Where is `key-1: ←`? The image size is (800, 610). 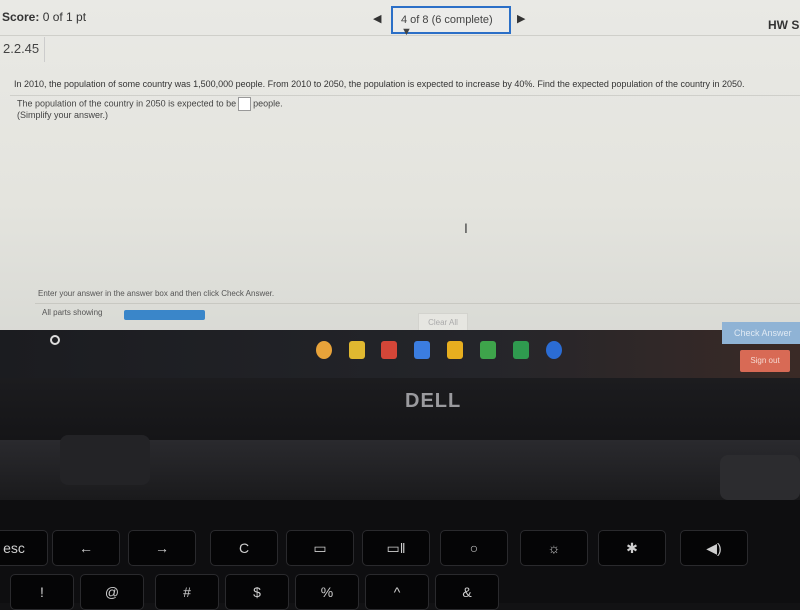
key-1: ← is located at coordinates (86, 548).